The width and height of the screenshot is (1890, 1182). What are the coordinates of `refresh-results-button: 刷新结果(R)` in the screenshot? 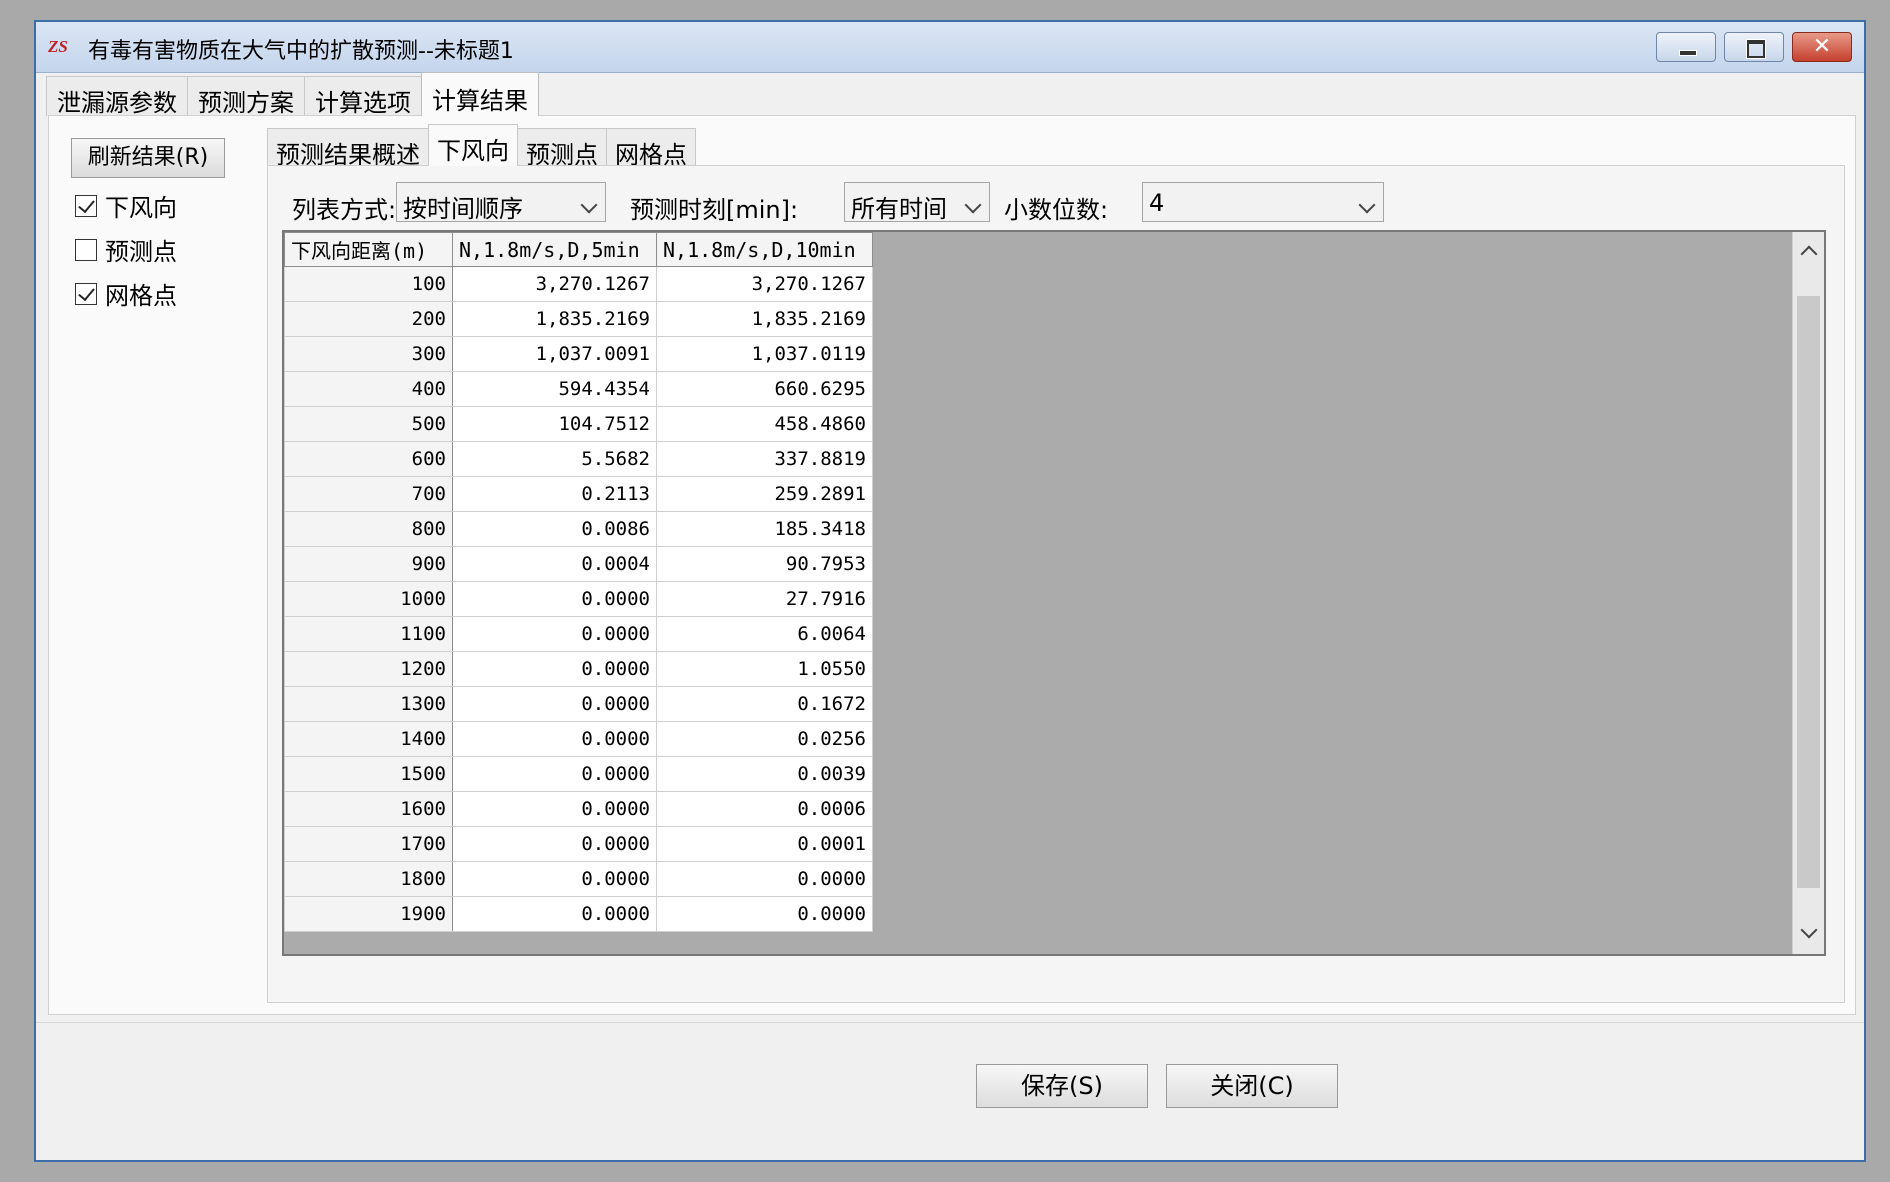 It's located at (148, 158).